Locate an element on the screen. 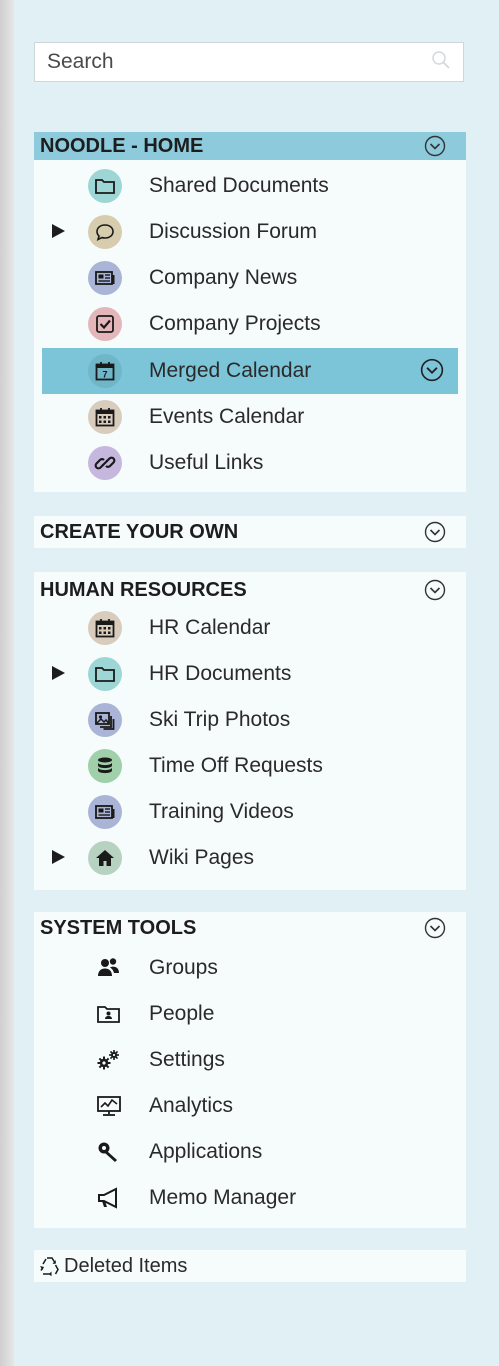 This screenshot has height=1366, width=499. gears-icon is located at coordinates (108, 1060).